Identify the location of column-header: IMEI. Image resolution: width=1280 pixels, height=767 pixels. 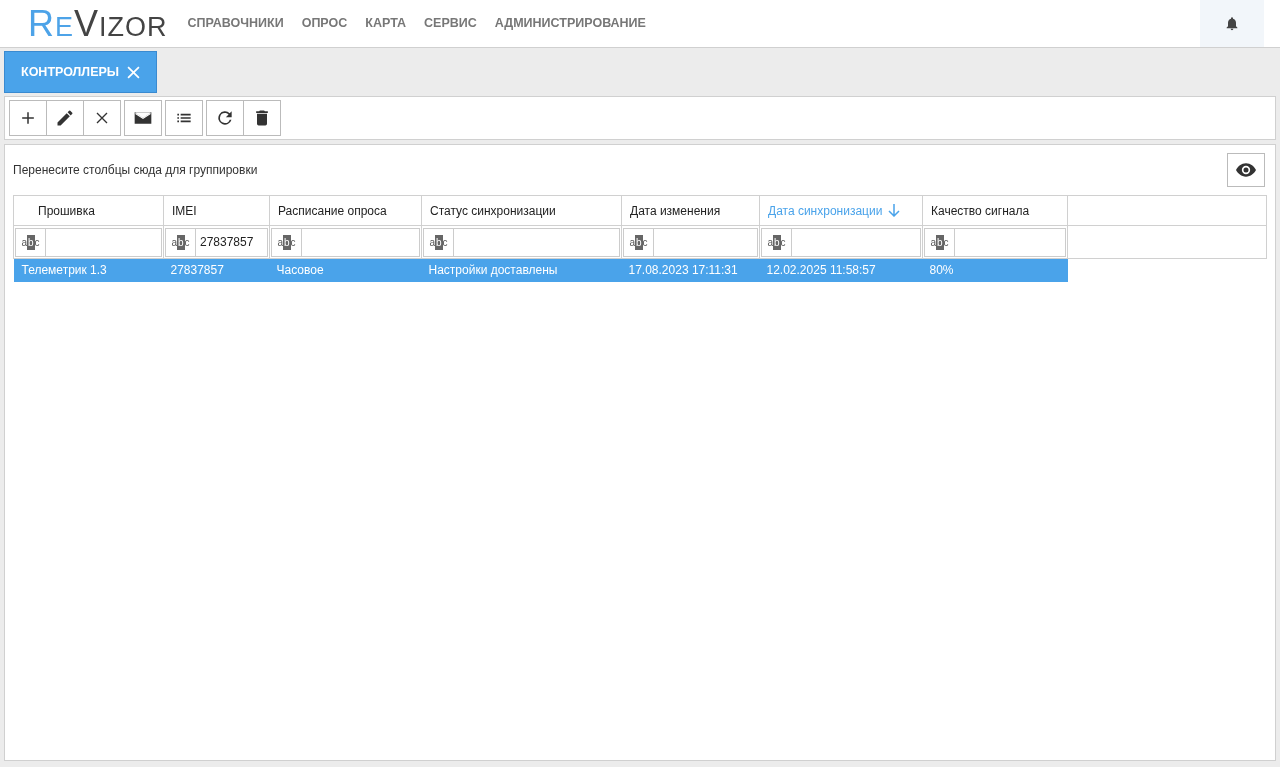
(216, 210).